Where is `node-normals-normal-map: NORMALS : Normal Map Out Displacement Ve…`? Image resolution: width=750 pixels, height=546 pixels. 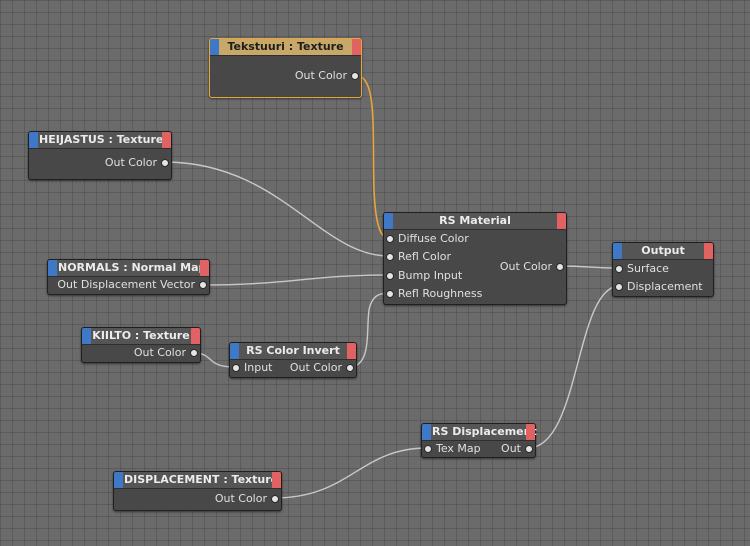 node-normals-normal-map: NORMALS : Normal Map Out Displacement Ve… is located at coordinates (128, 277).